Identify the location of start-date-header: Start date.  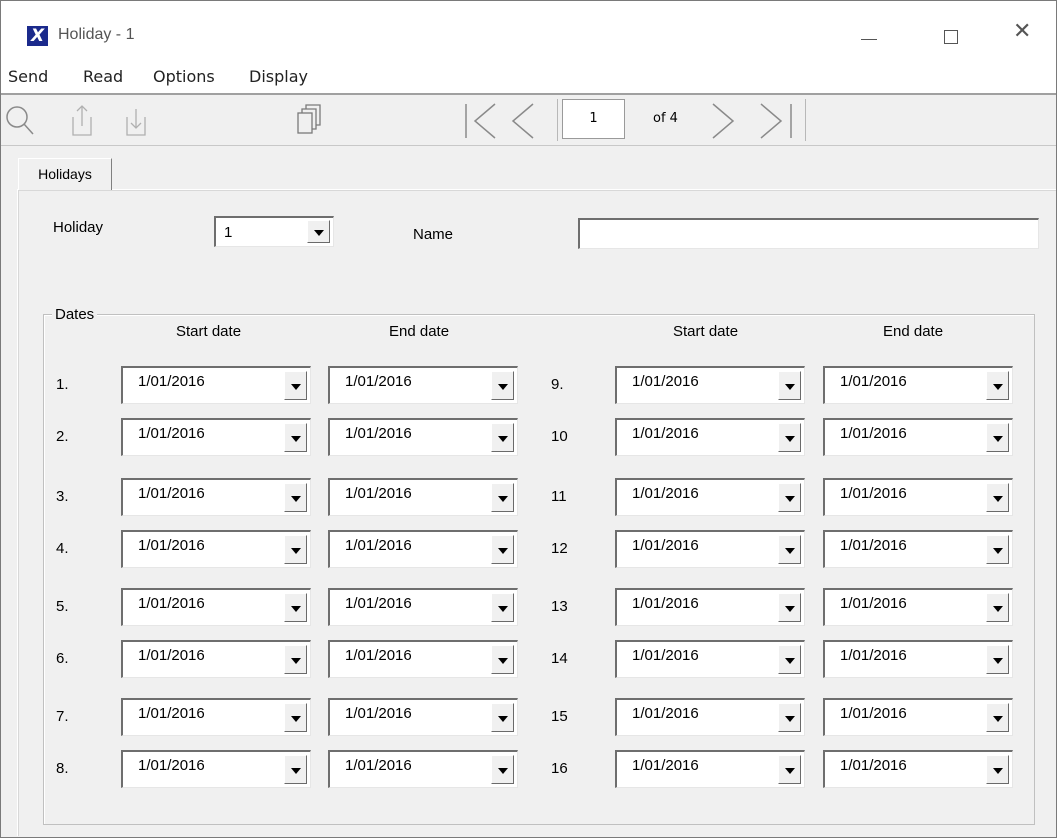
(706, 331).